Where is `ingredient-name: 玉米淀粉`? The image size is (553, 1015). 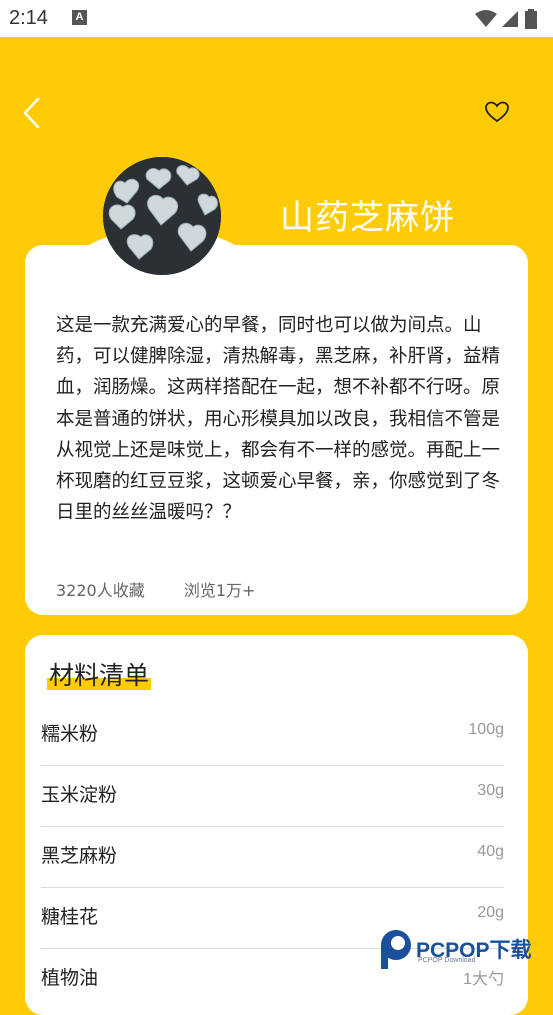
ingredient-name: 玉米淀粉 is located at coordinates (79, 795).